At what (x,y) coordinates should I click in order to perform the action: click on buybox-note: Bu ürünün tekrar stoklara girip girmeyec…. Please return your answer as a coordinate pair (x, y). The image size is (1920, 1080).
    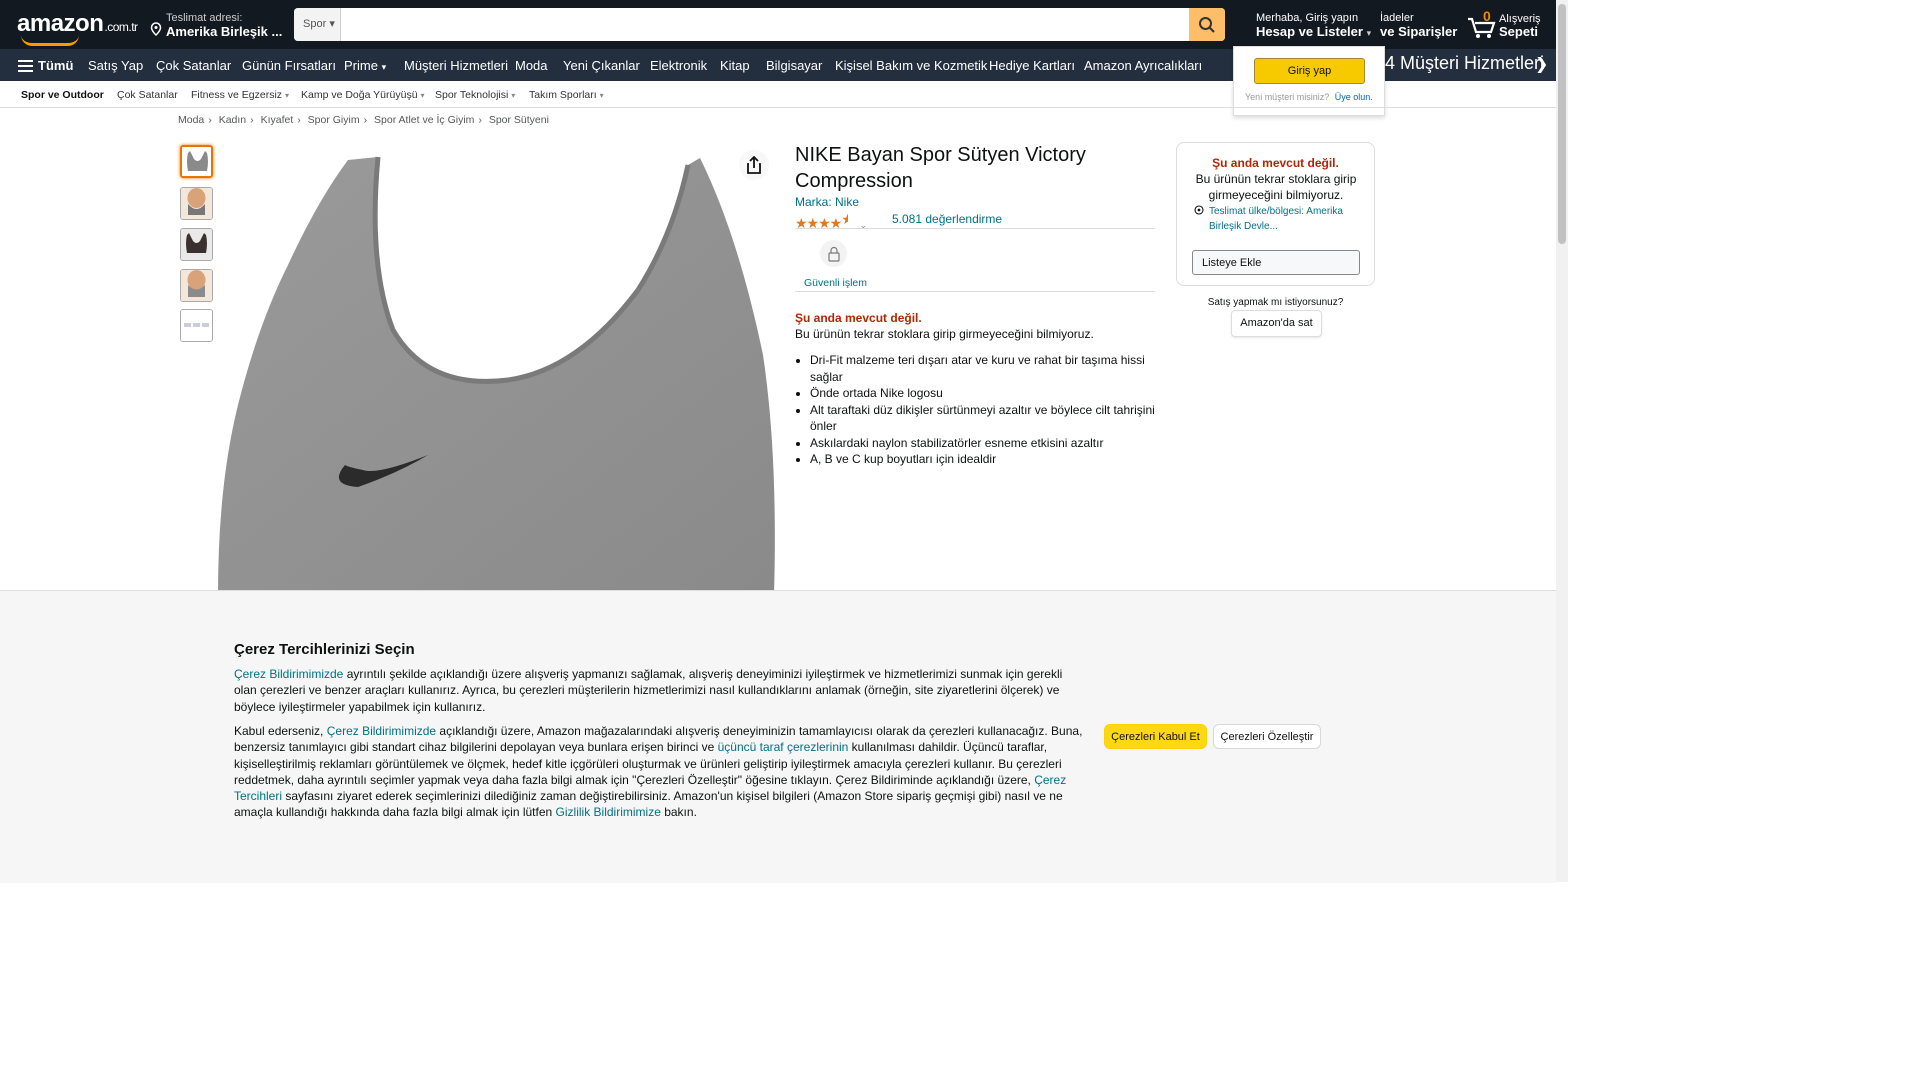
    Looking at the image, I should click on (1276, 187).